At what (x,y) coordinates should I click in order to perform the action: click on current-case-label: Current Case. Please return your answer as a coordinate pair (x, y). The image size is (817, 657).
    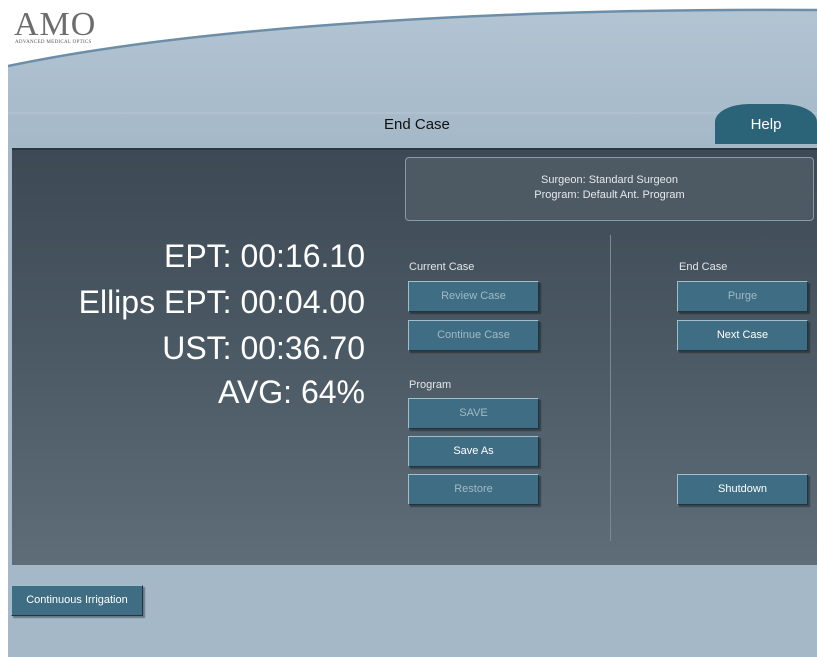
    Looking at the image, I should click on (442, 267).